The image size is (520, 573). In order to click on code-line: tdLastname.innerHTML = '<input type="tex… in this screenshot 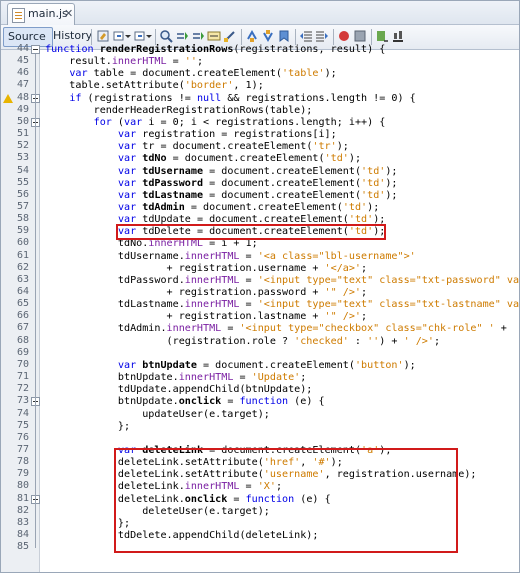, I will do `click(282, 304)`.